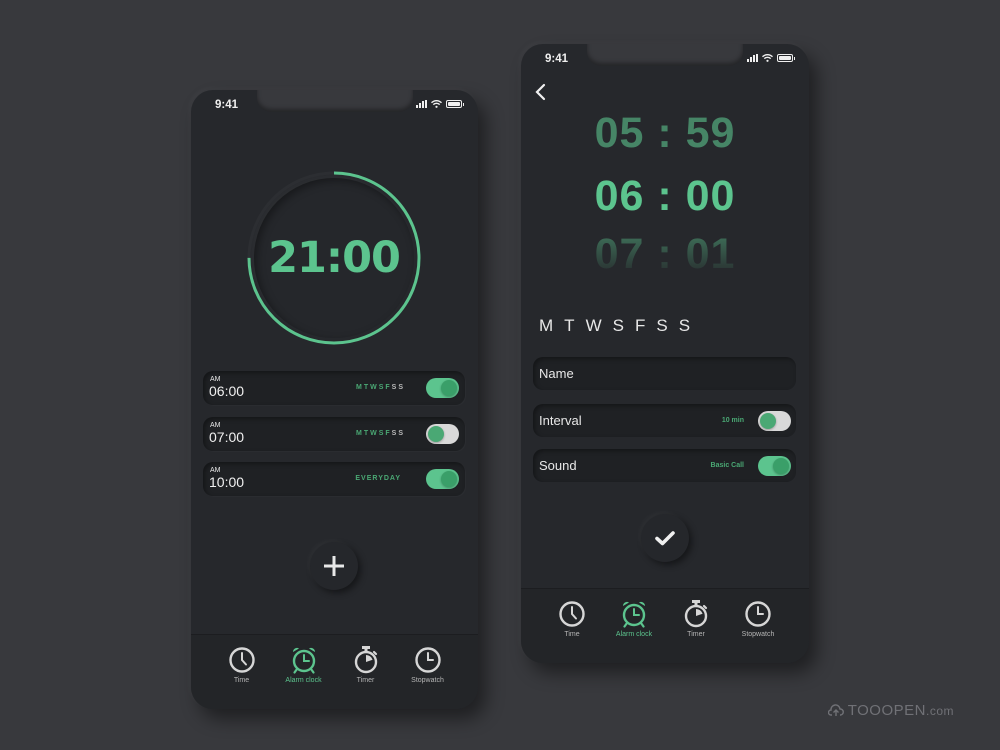 The height and width of the screenshot is (750, 1000). I want to click on checkmark-icon, so click(665, 538).